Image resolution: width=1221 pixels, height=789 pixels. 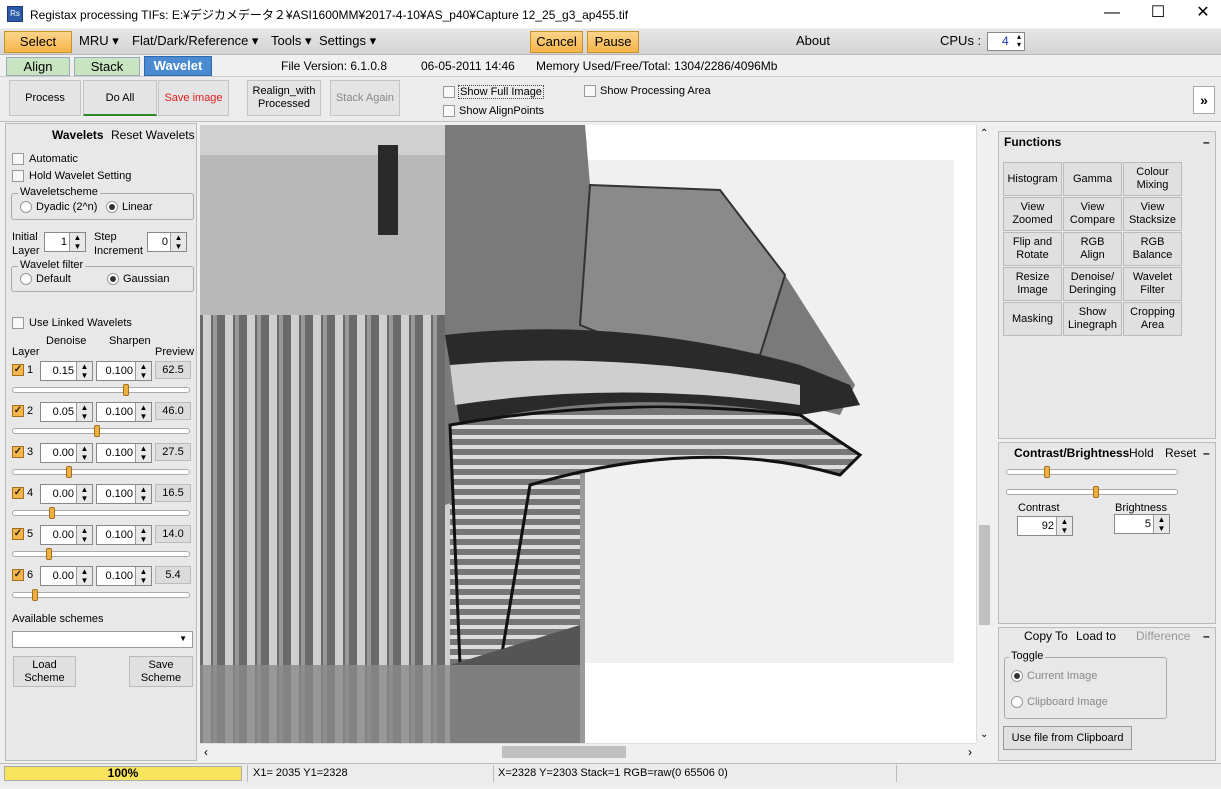 What do you see at coordinates (1206, 142) in the screenshot?
I see `functions-collapse-button: –` at bounding box center [1206, 142].